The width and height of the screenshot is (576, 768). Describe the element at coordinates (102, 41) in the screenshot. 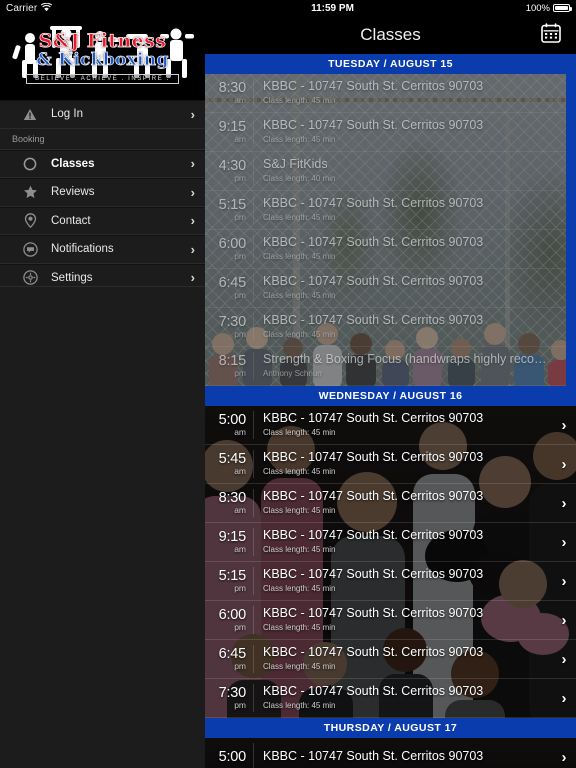

I see `logo-title-line1: S&J Fitness` at that location.